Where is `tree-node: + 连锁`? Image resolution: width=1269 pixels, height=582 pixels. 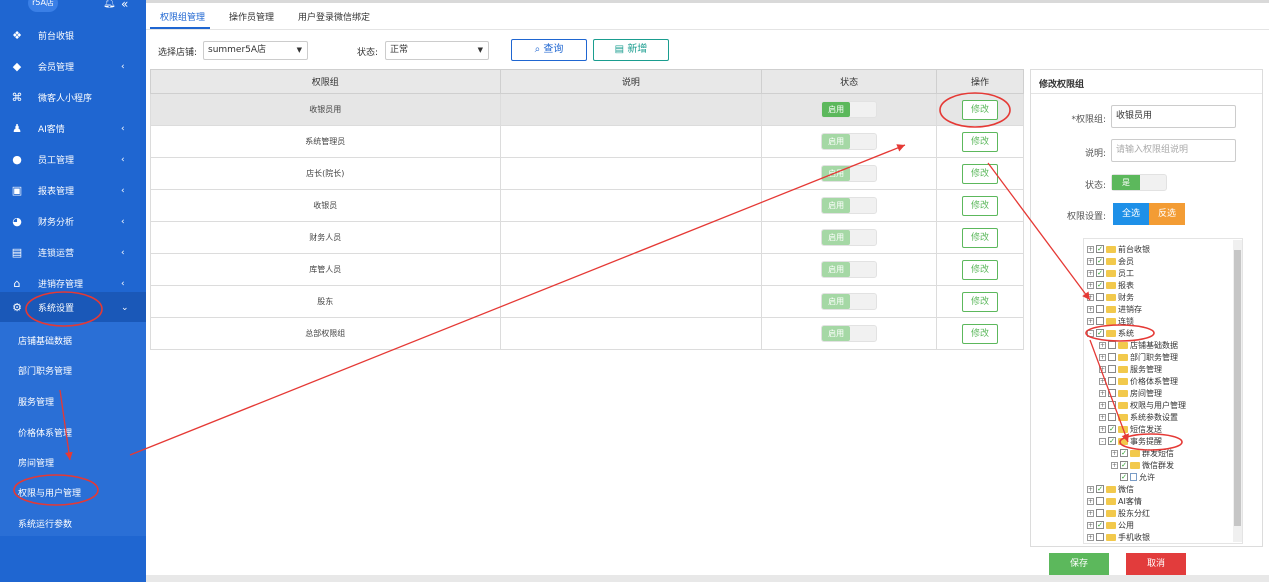
tree-node: + 连锁 is located at coordinates (1110, 321).